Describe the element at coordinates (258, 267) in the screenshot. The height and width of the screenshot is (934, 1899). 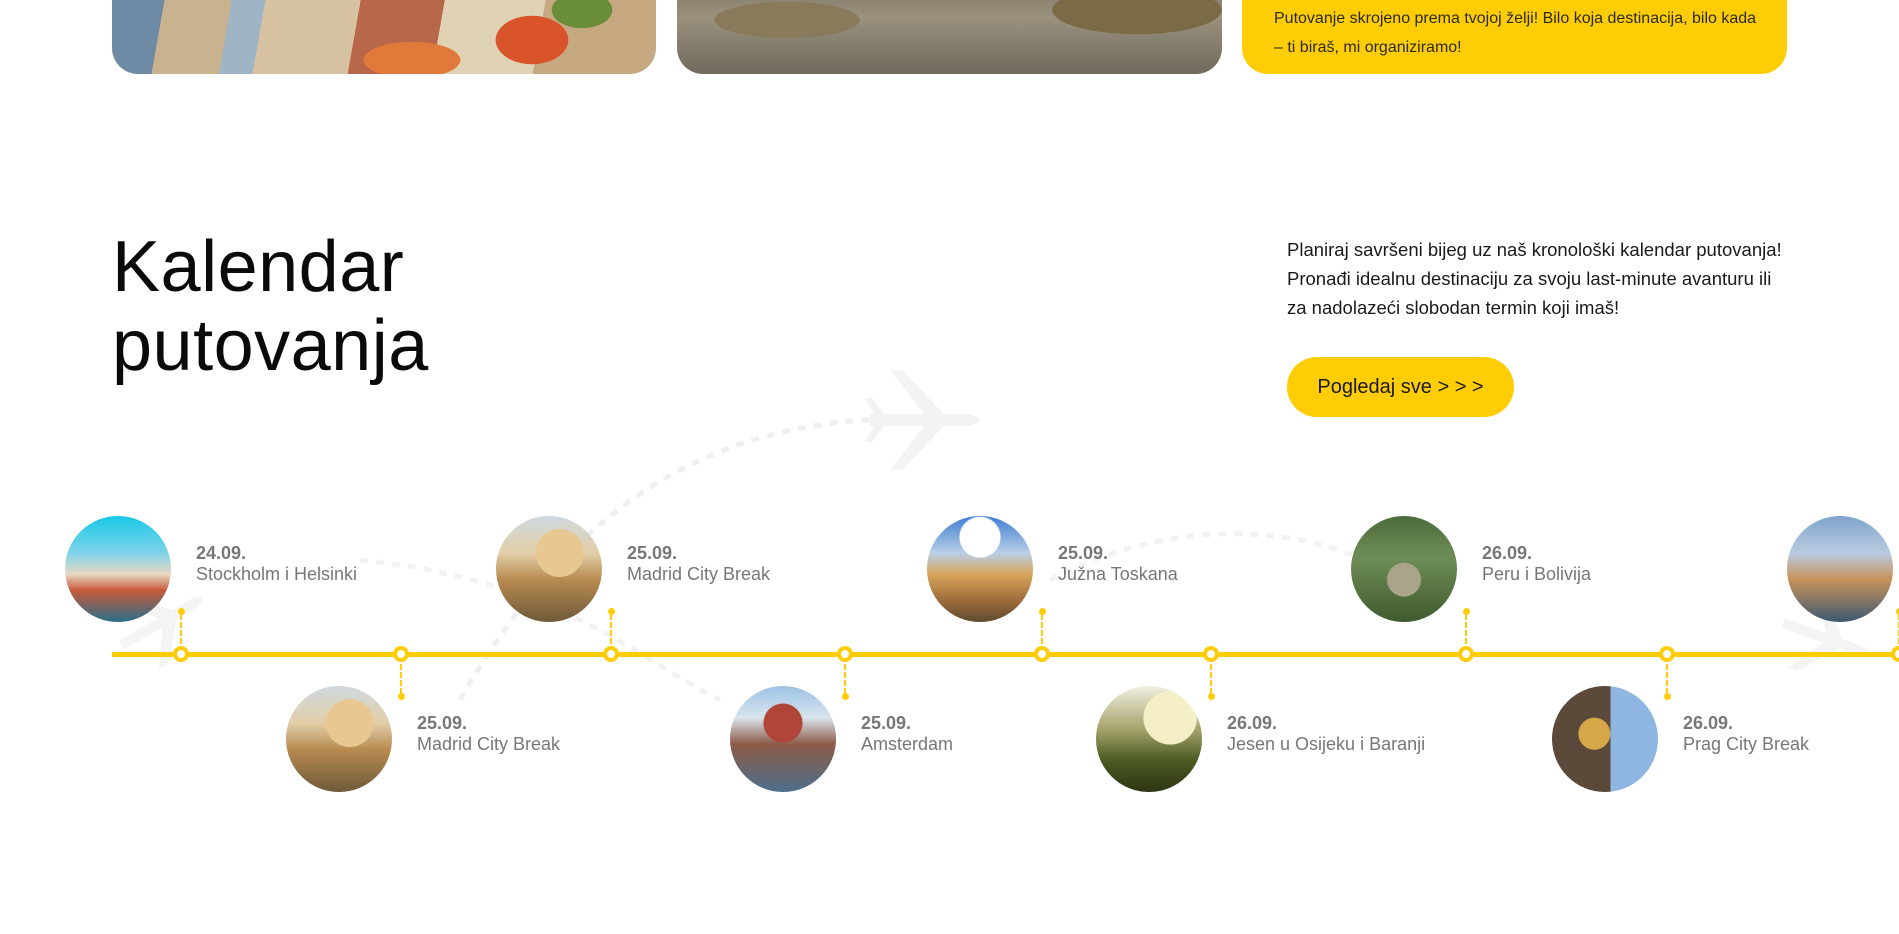
I see `section-title-line1: Kalendar` at that location.